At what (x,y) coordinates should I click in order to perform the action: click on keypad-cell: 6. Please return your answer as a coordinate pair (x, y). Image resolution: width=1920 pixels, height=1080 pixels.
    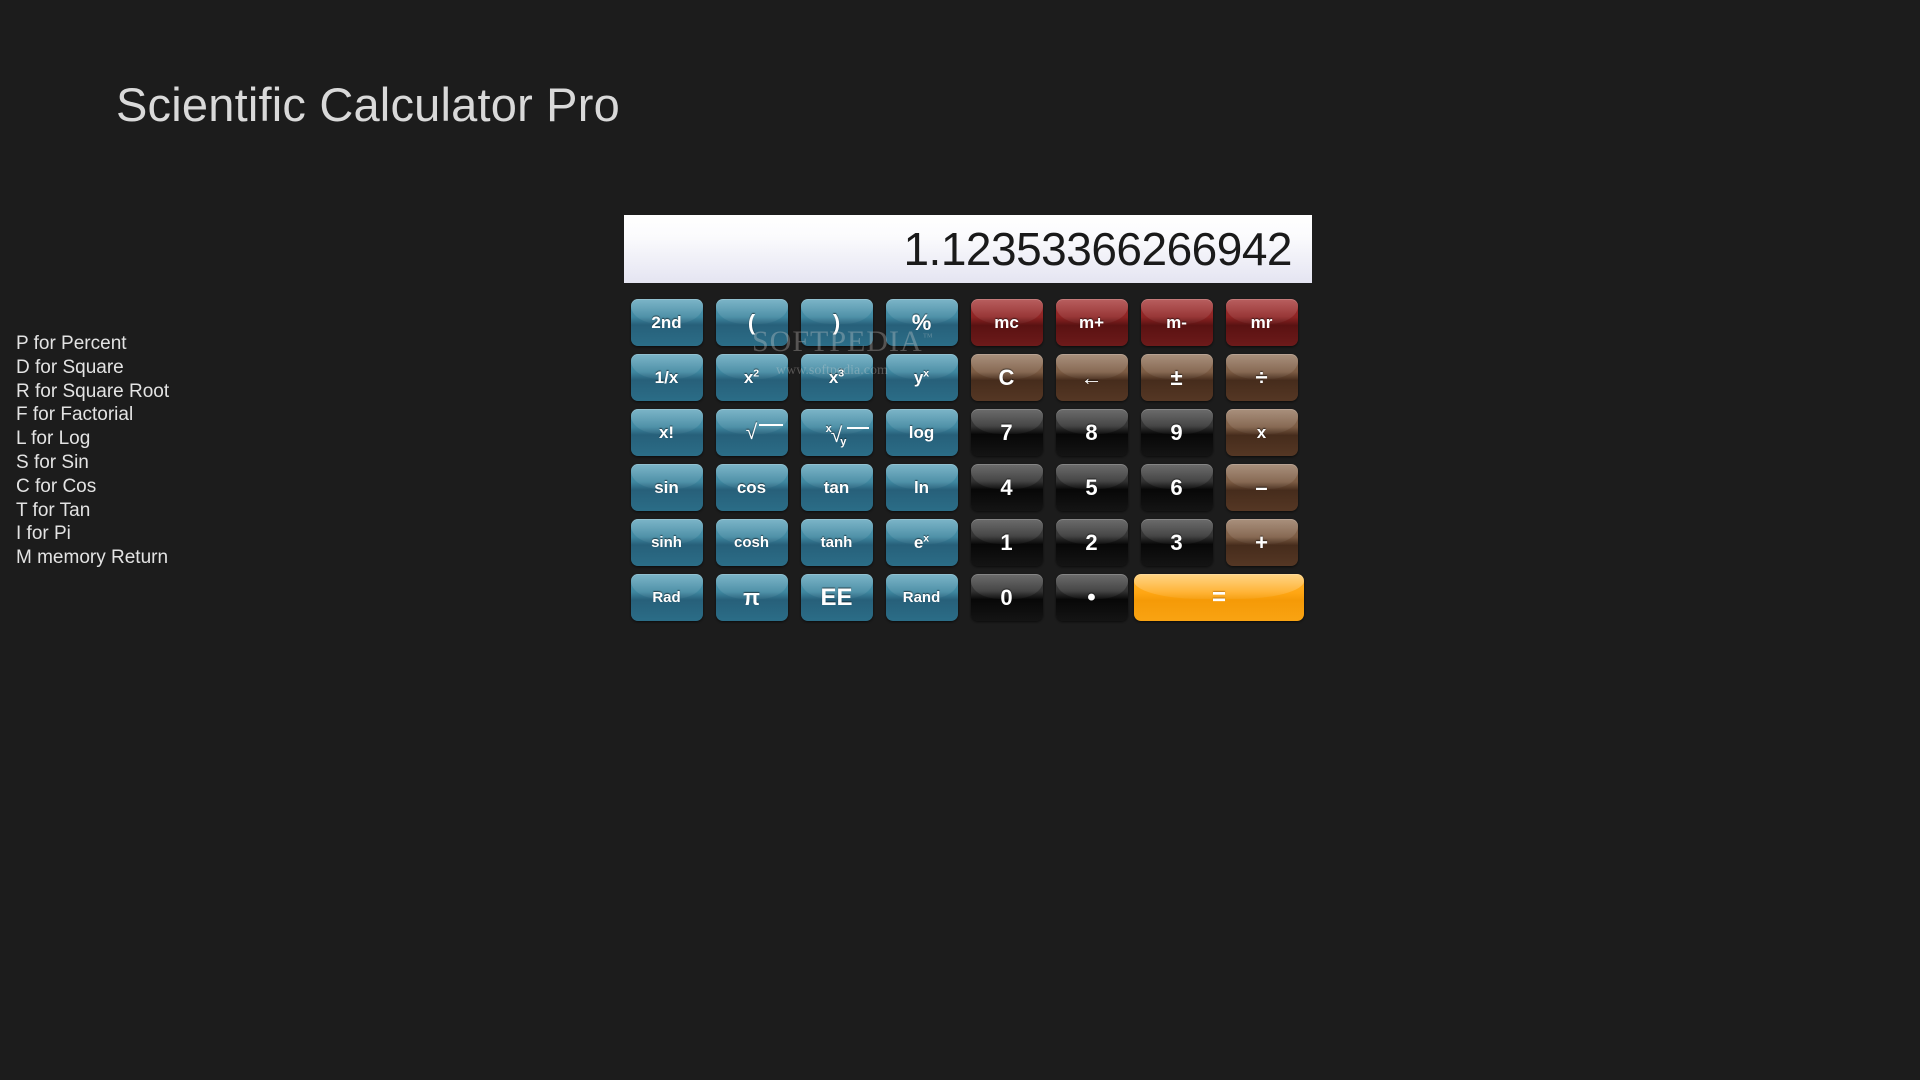
    Looking at the image, I should click on (1176, 487).